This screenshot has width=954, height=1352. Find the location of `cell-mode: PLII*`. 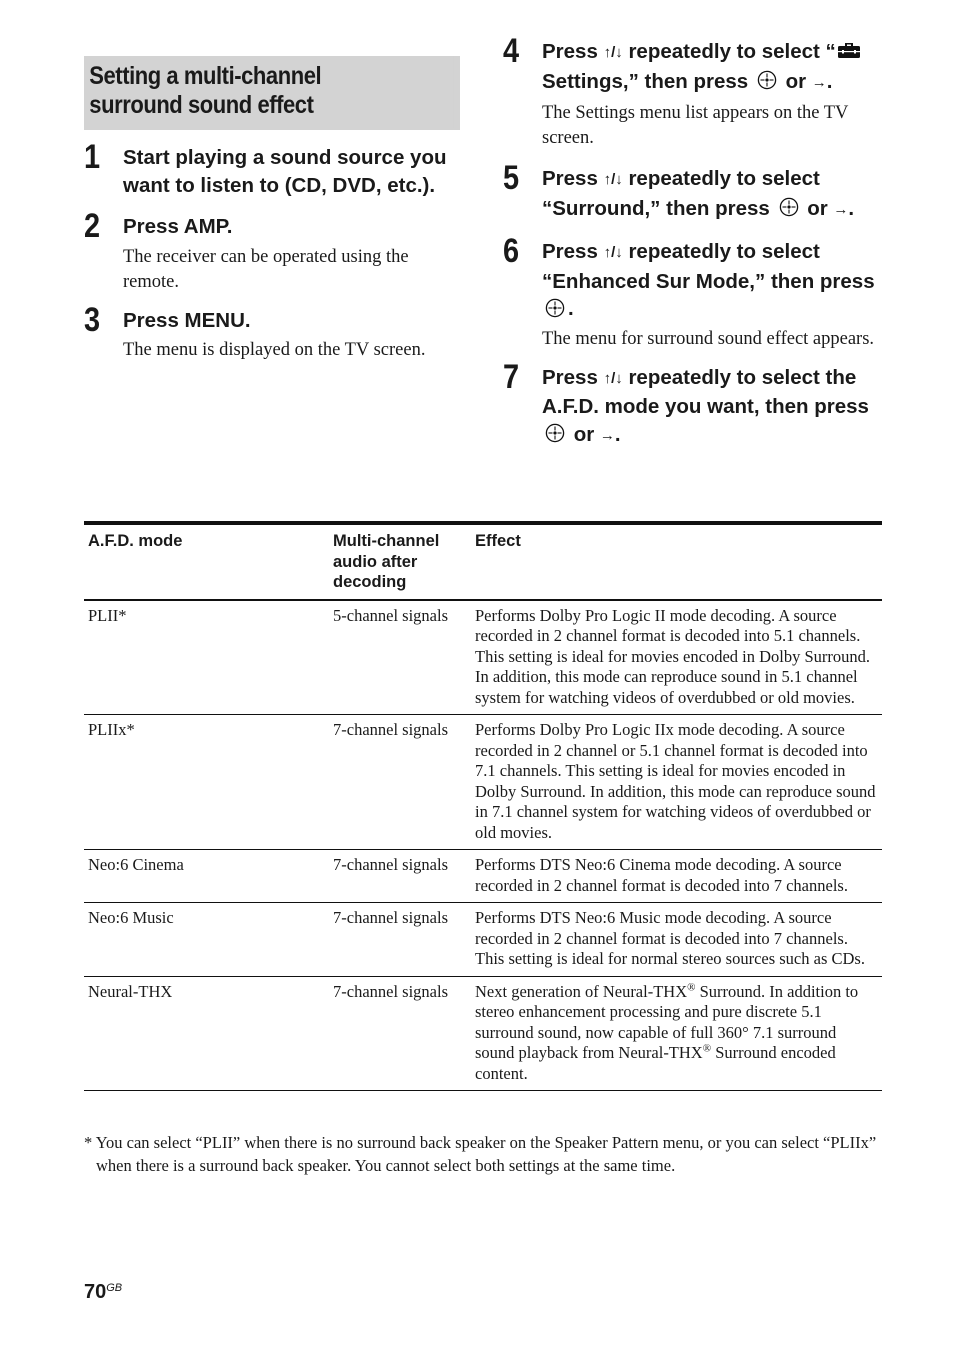

cell-mode: PLII* is located at coordinates (206, 657).